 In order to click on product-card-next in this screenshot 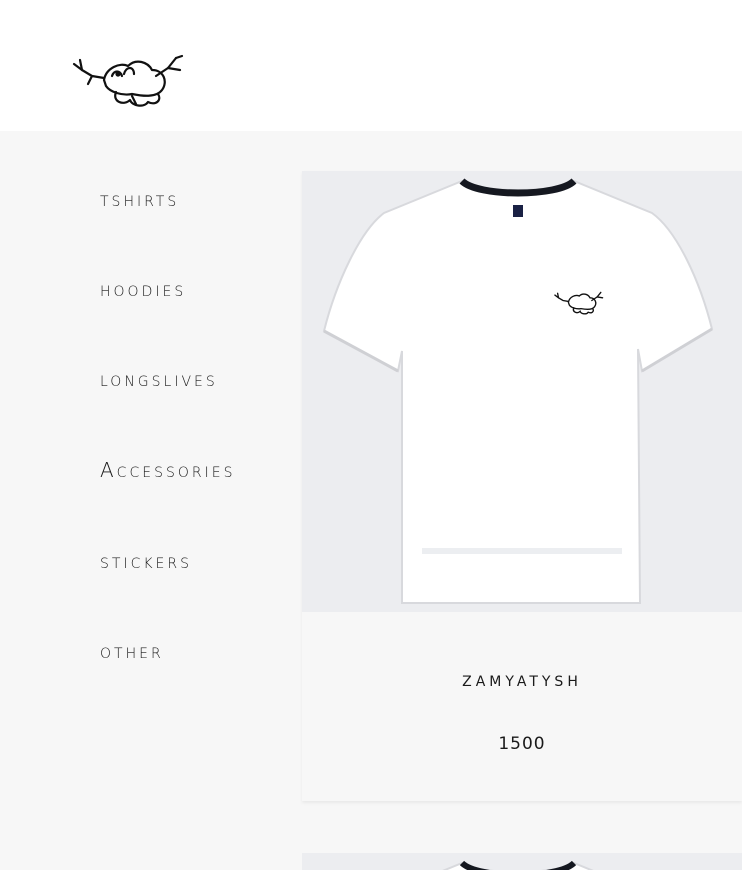, I will do `click(522, 861)`.